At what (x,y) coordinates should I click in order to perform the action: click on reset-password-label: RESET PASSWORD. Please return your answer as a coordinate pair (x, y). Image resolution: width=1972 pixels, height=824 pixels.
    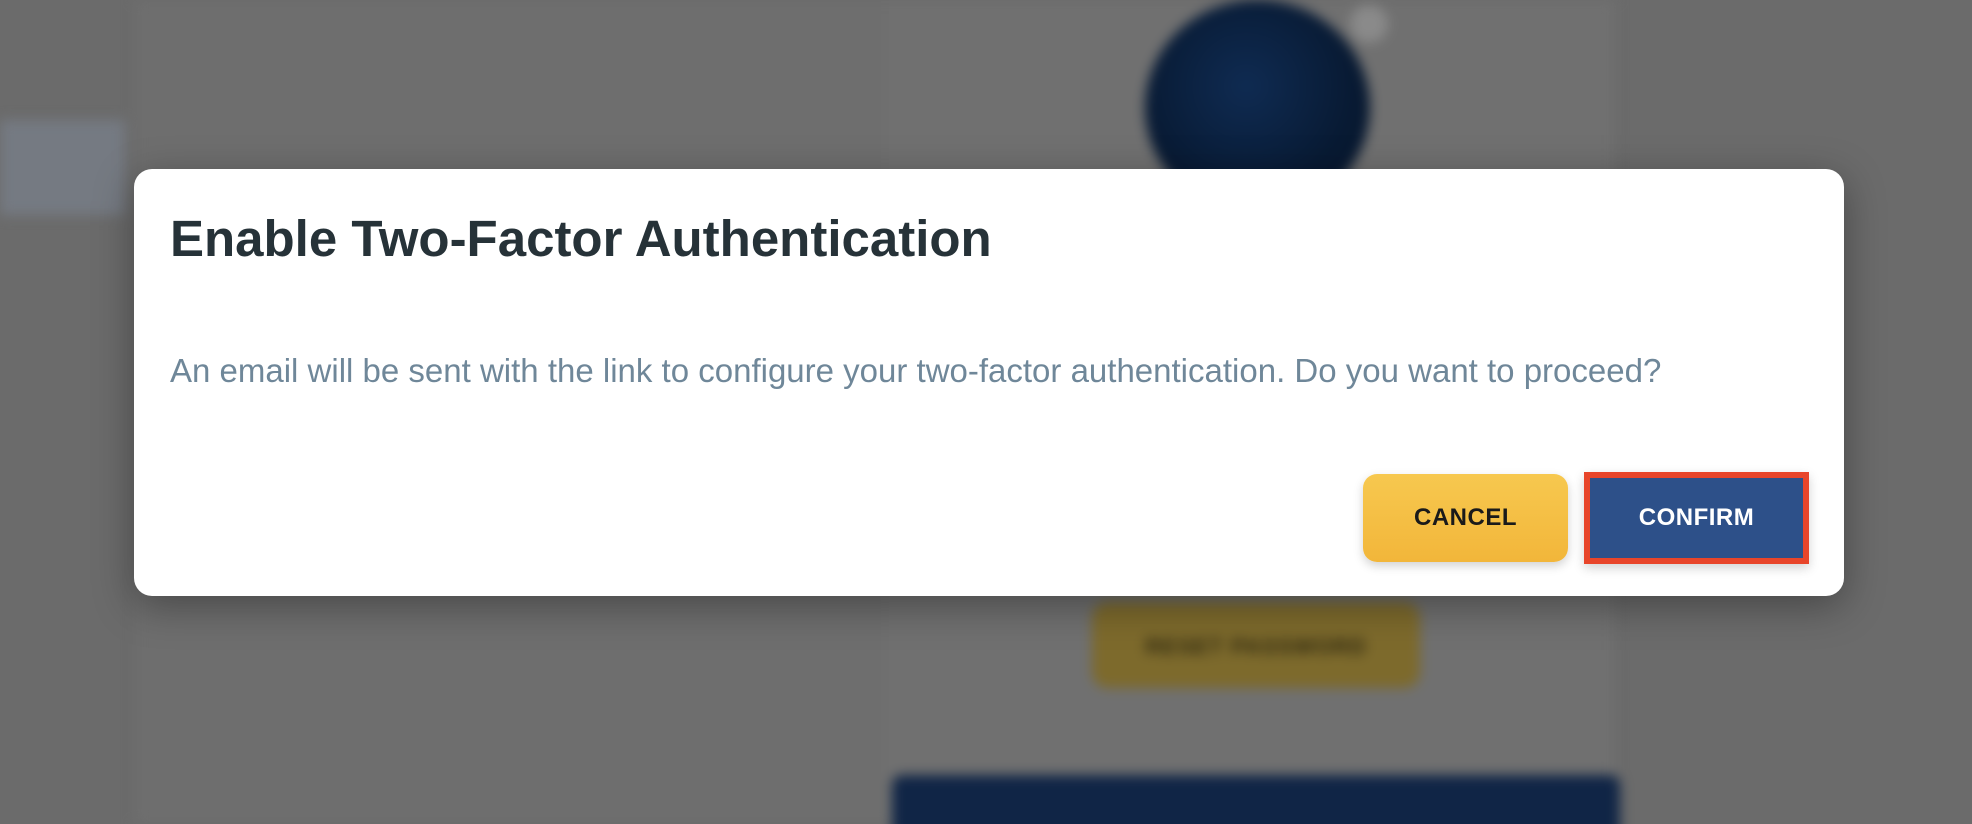
    Looking at the image, I should click on (1256, 646).